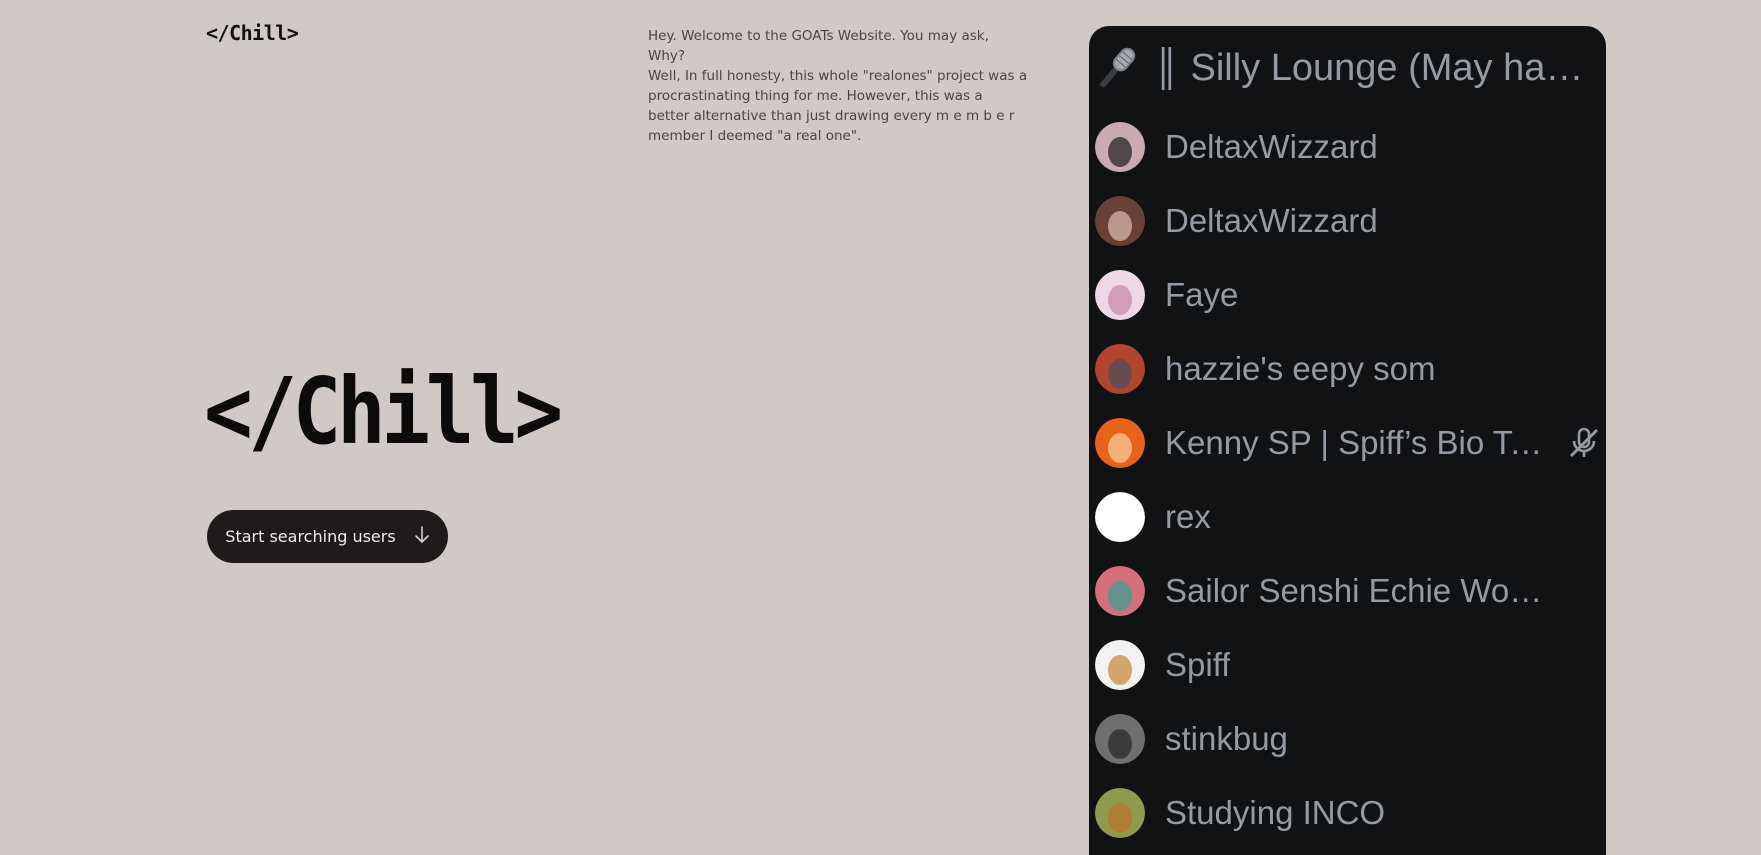 The image size is (1761, 855). What do you see at coordinates (1347, 665) in the screenshot?
I see `voice-member: Spiff` at bounding box center [1347, 665].